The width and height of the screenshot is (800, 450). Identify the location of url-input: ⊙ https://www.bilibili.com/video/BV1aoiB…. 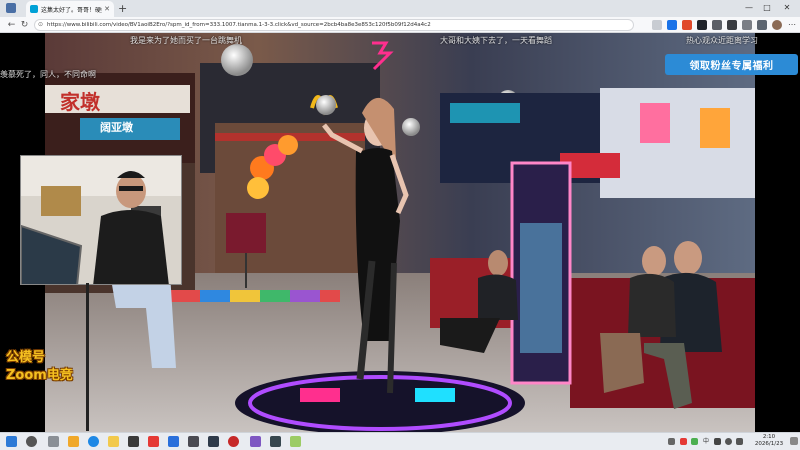
(334, 25).